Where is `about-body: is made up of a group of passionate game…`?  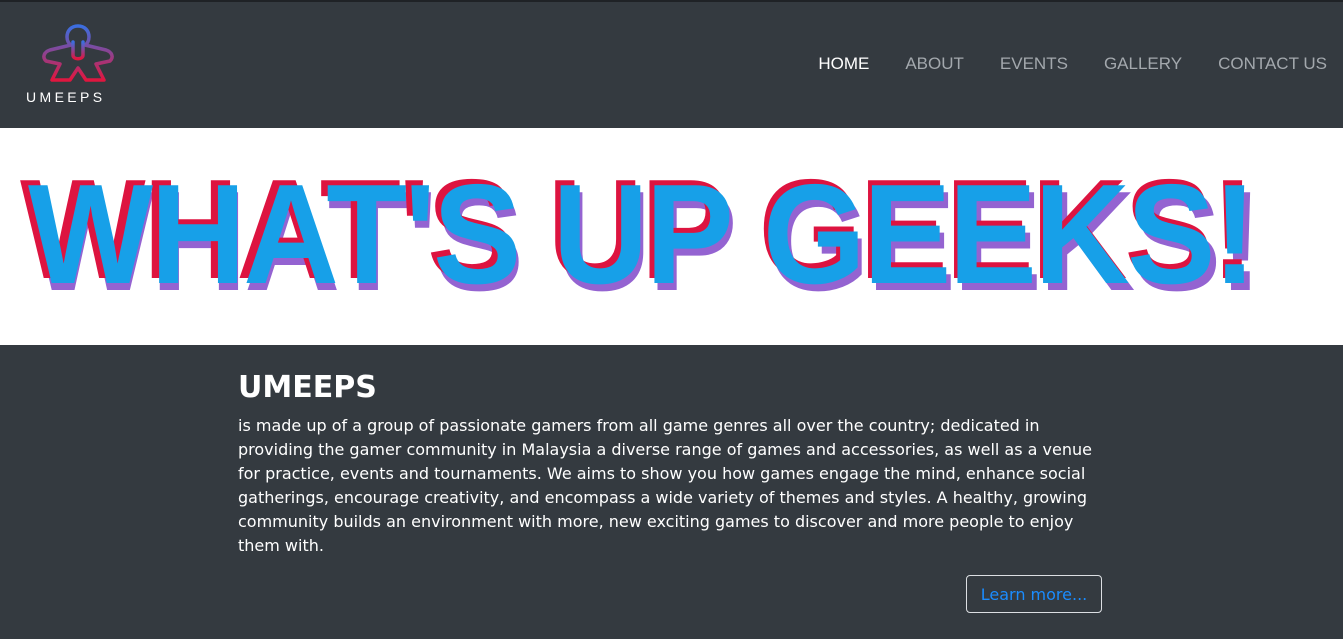 about-body: is made up of a group of passionate game… is located at coordinates (665, 485).